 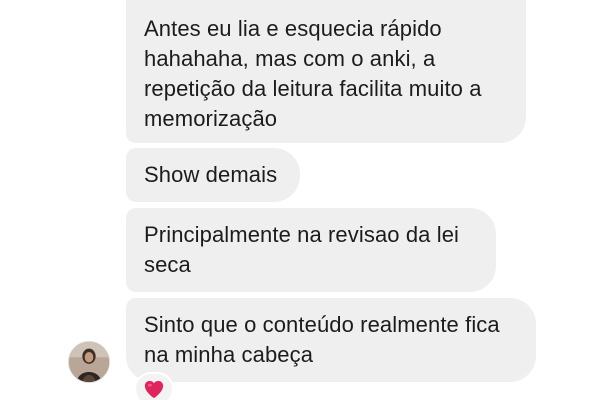 I want to click on message-bubble: Principalmente na revisao da lei seca, so click(x=311, y=250).